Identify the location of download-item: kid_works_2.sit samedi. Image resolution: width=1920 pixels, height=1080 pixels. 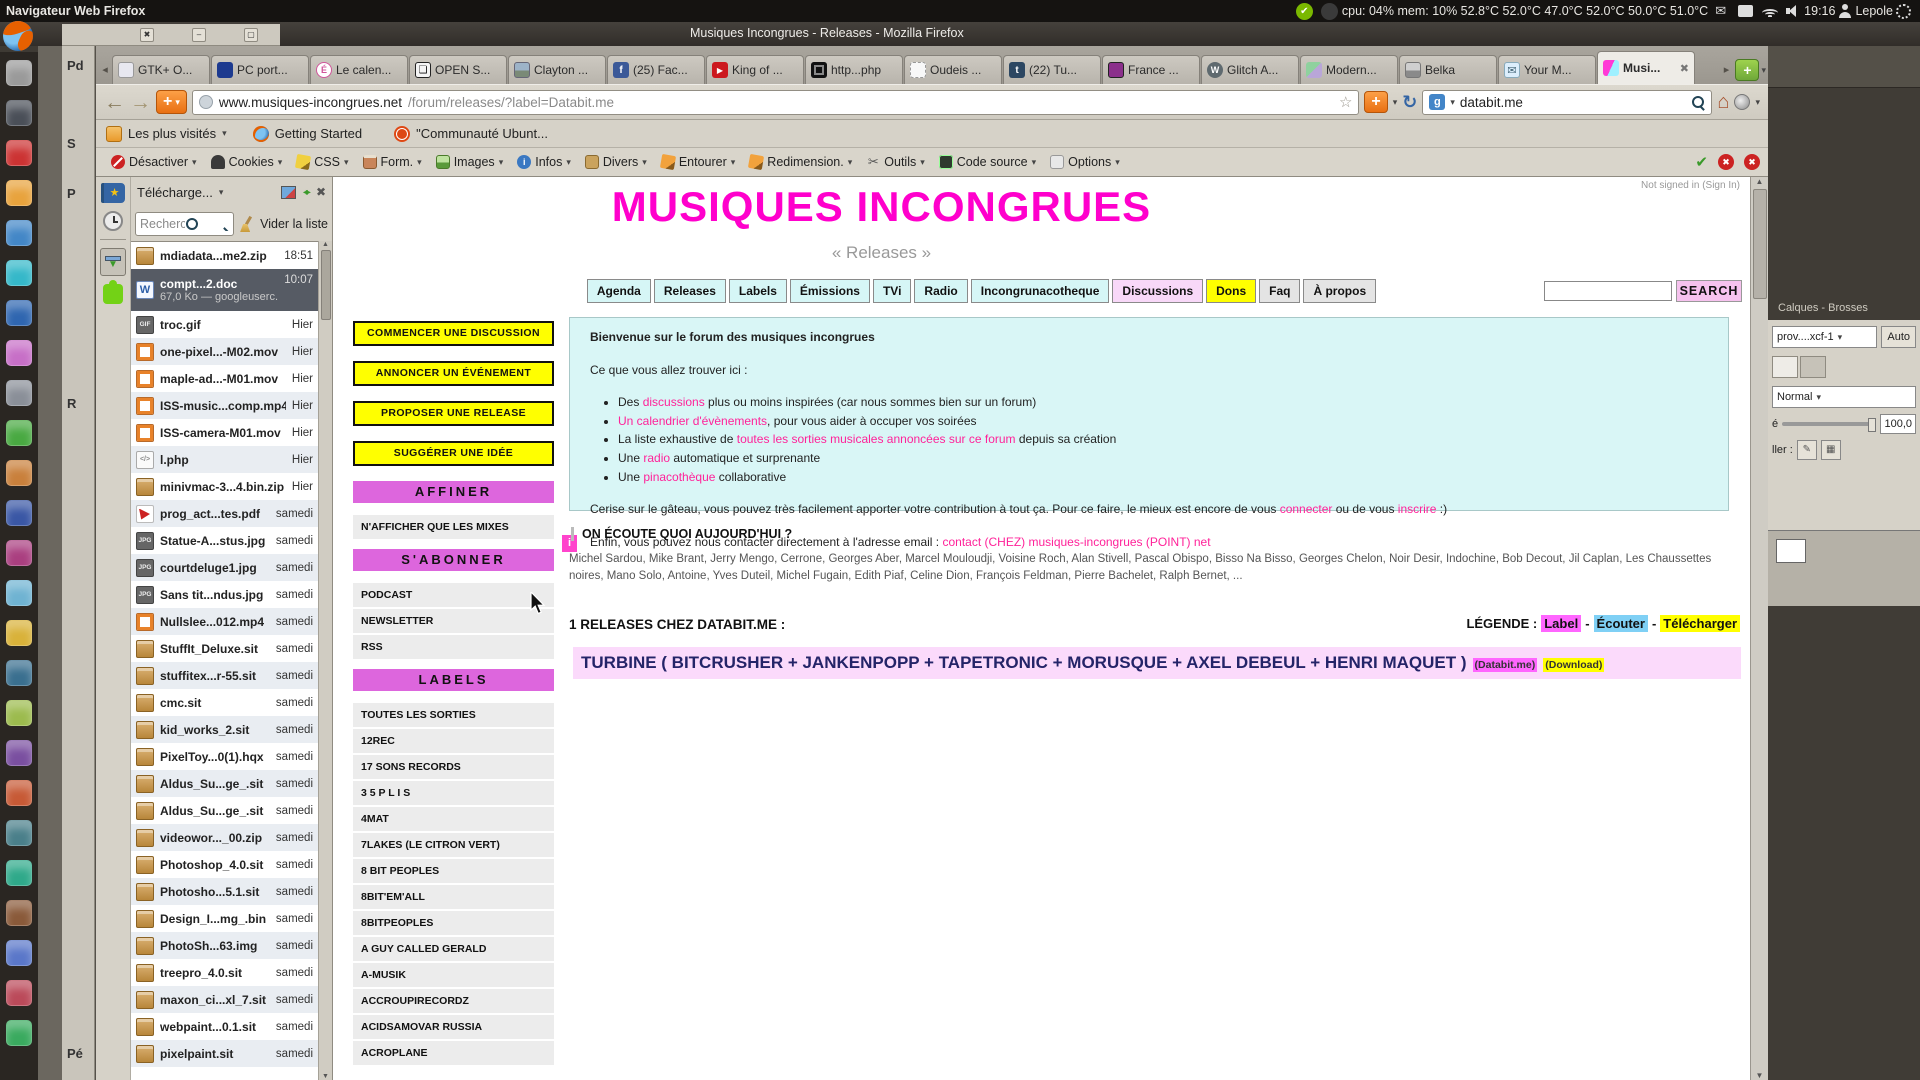
(224, 729).